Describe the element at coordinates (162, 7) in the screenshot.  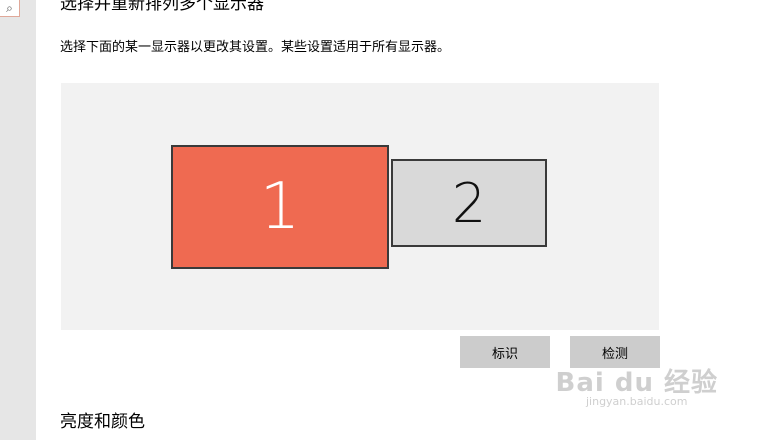
I see `page-title: 选择并重新排列多个显示器` at that location.